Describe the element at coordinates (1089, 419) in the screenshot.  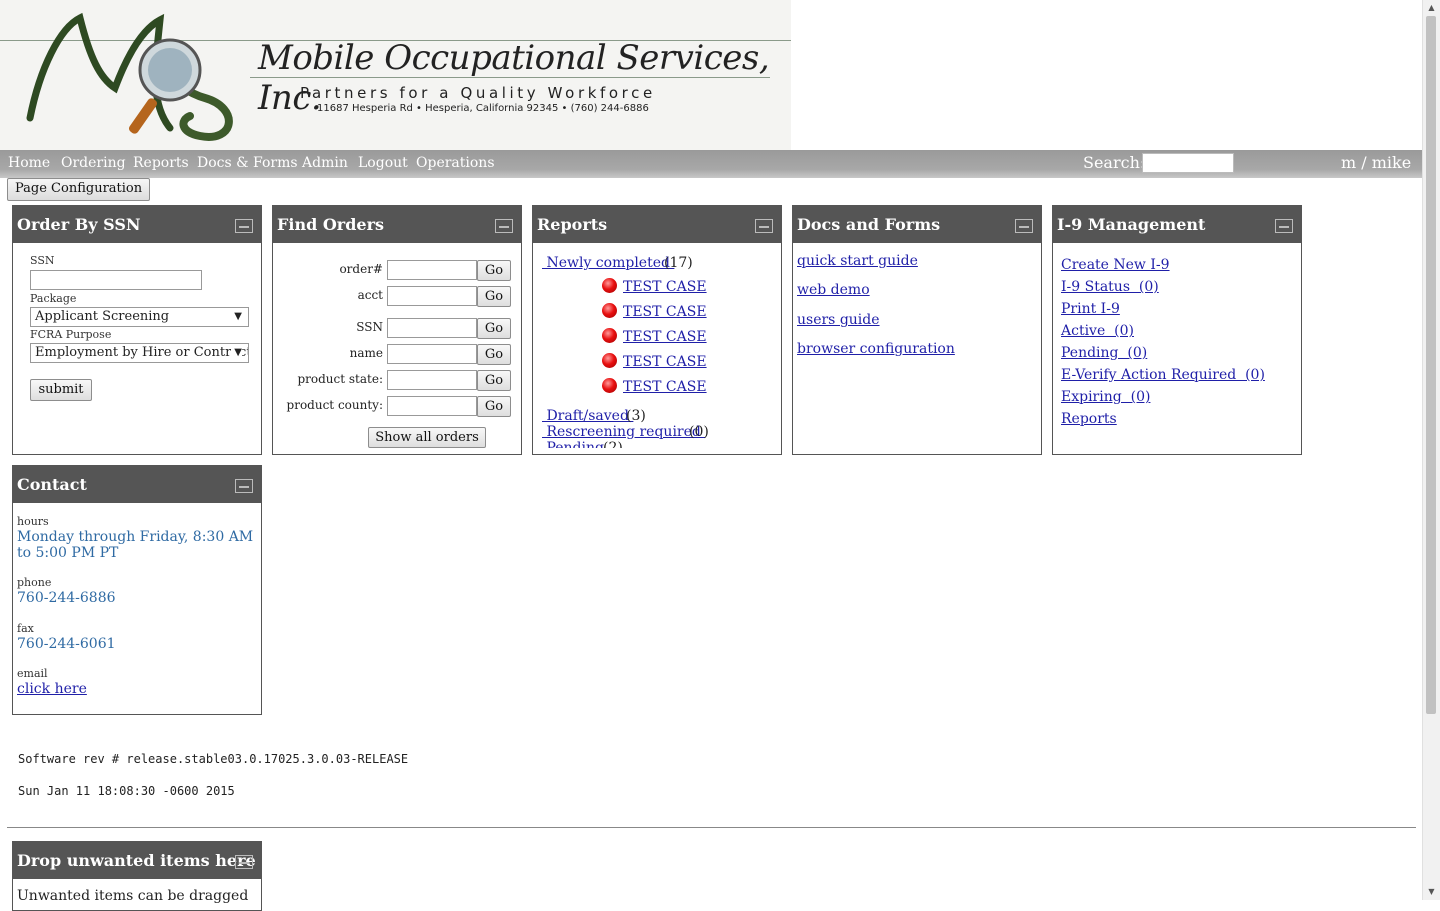
I see `i9-reports-link: Reports` at that location.